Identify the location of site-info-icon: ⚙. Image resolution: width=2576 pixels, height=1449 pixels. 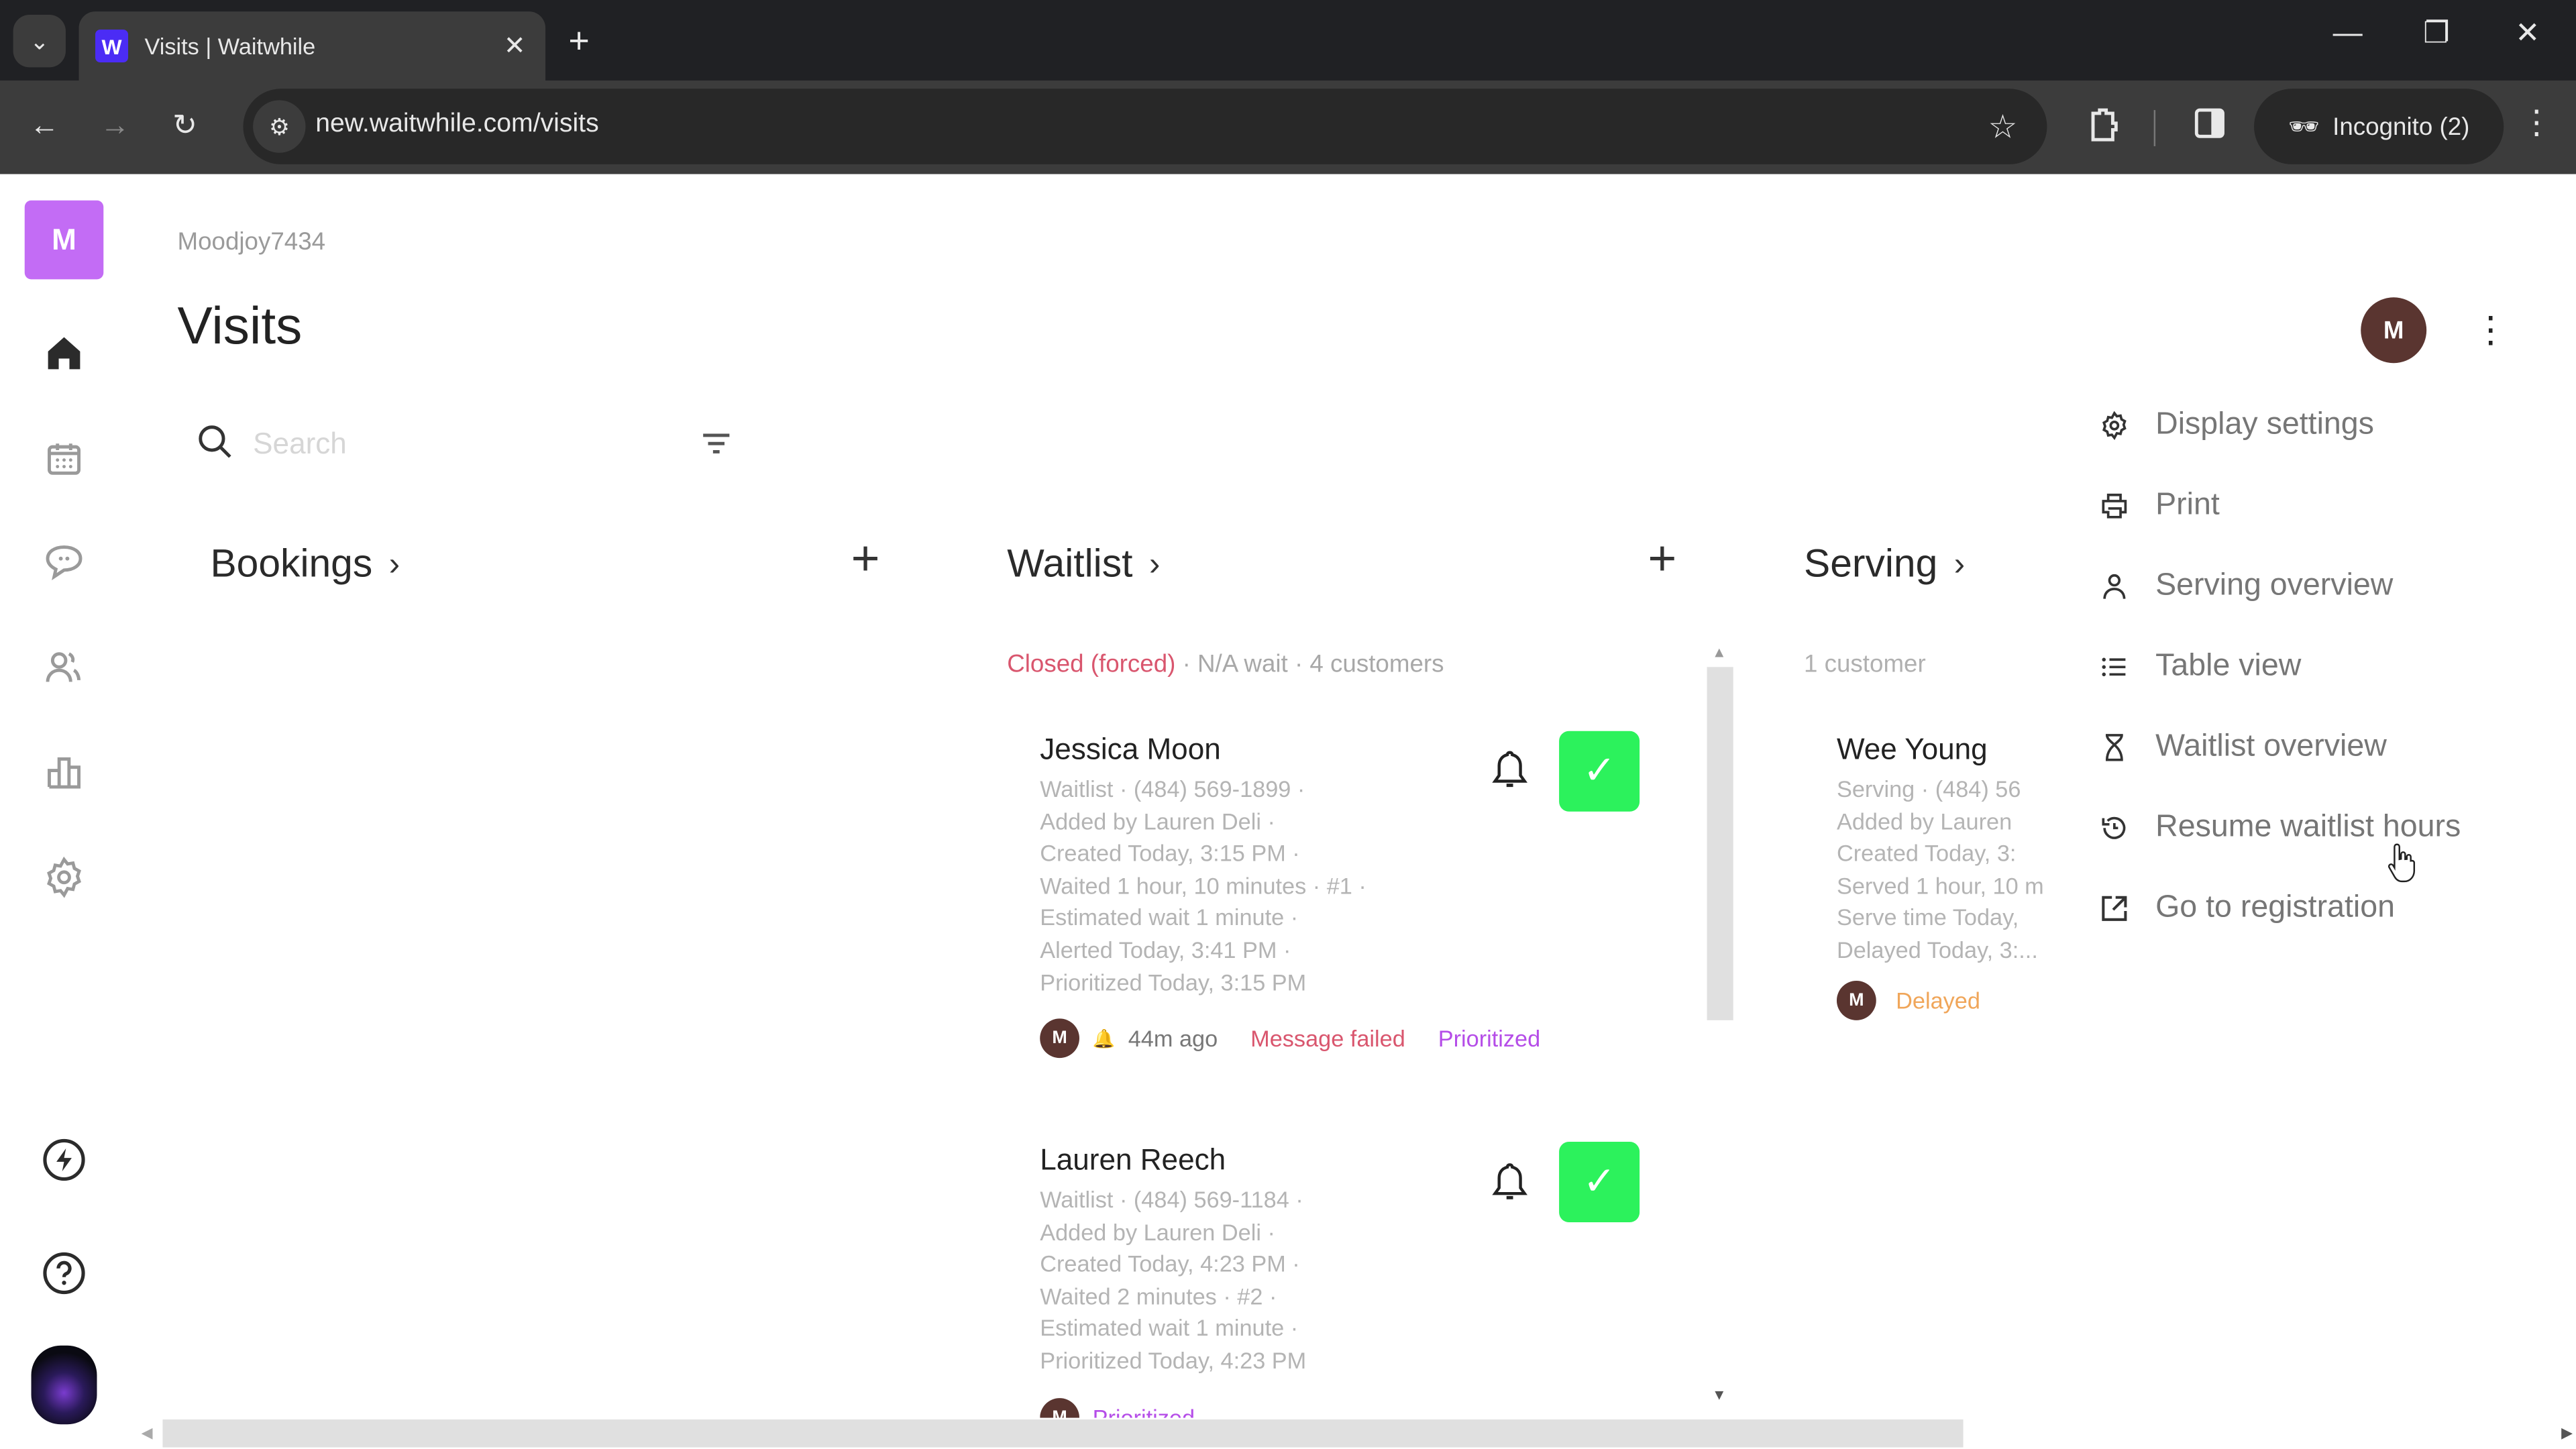
(279, 126).